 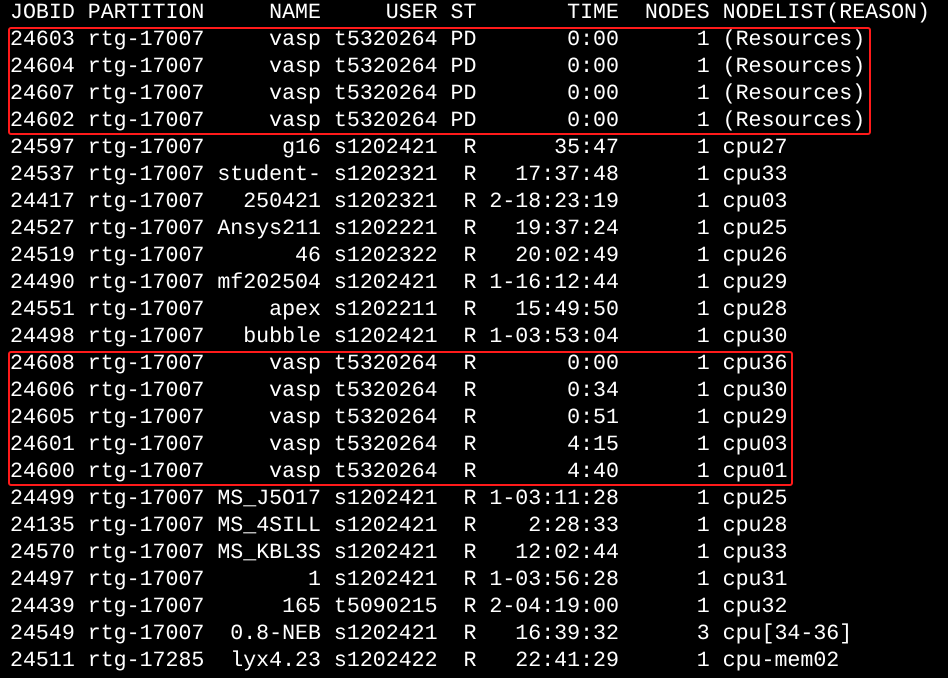 What do you see at coordinates (42, 148) in the screenshot?
I see `table-cell: 24597` at bounding box center [42, 148].